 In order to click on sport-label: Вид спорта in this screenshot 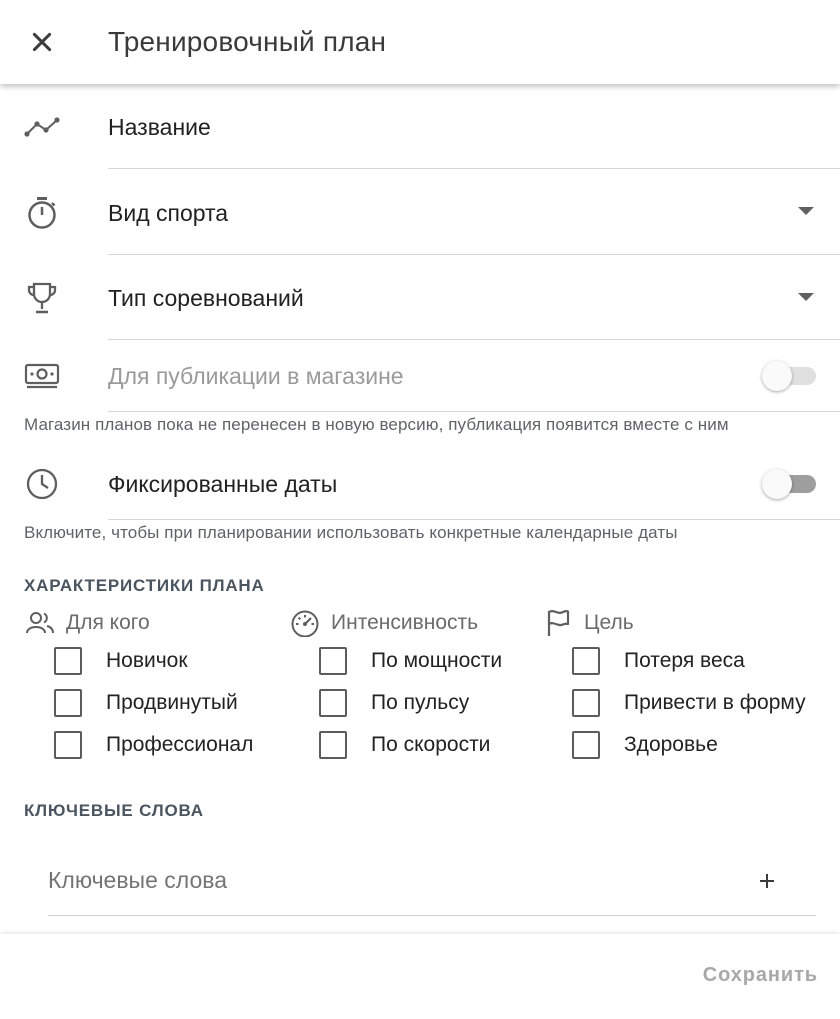, I will do `click(168, 213)`.